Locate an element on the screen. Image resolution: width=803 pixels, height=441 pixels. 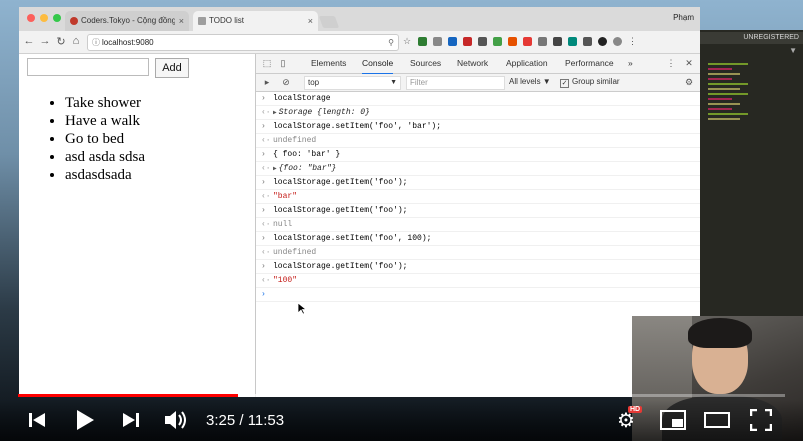
miniplayer-icon is located at coordinates (673, 420).